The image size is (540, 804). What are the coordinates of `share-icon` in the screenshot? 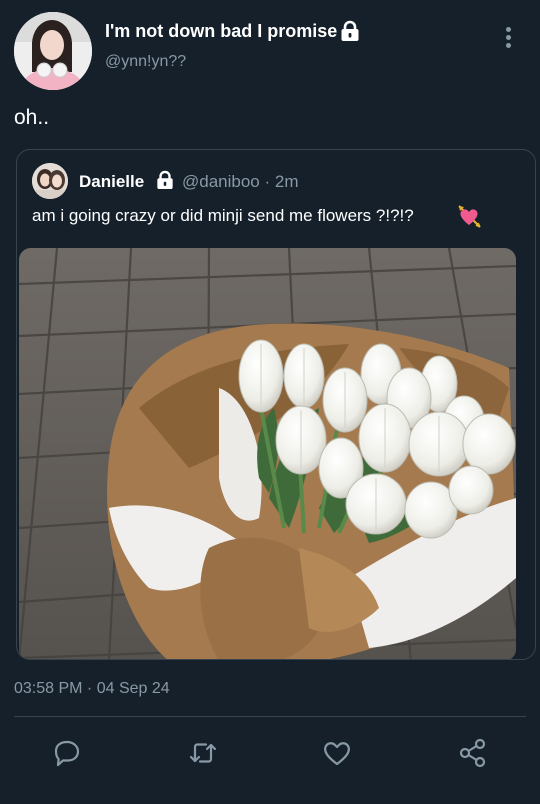 It's located at (473, 753).